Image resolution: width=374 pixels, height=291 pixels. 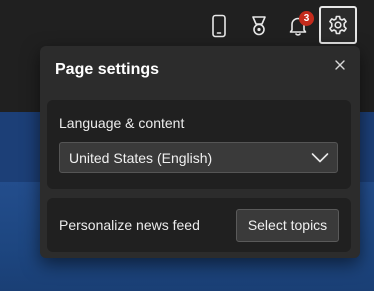 I want to click on close-button, so click(x=340, y=65).